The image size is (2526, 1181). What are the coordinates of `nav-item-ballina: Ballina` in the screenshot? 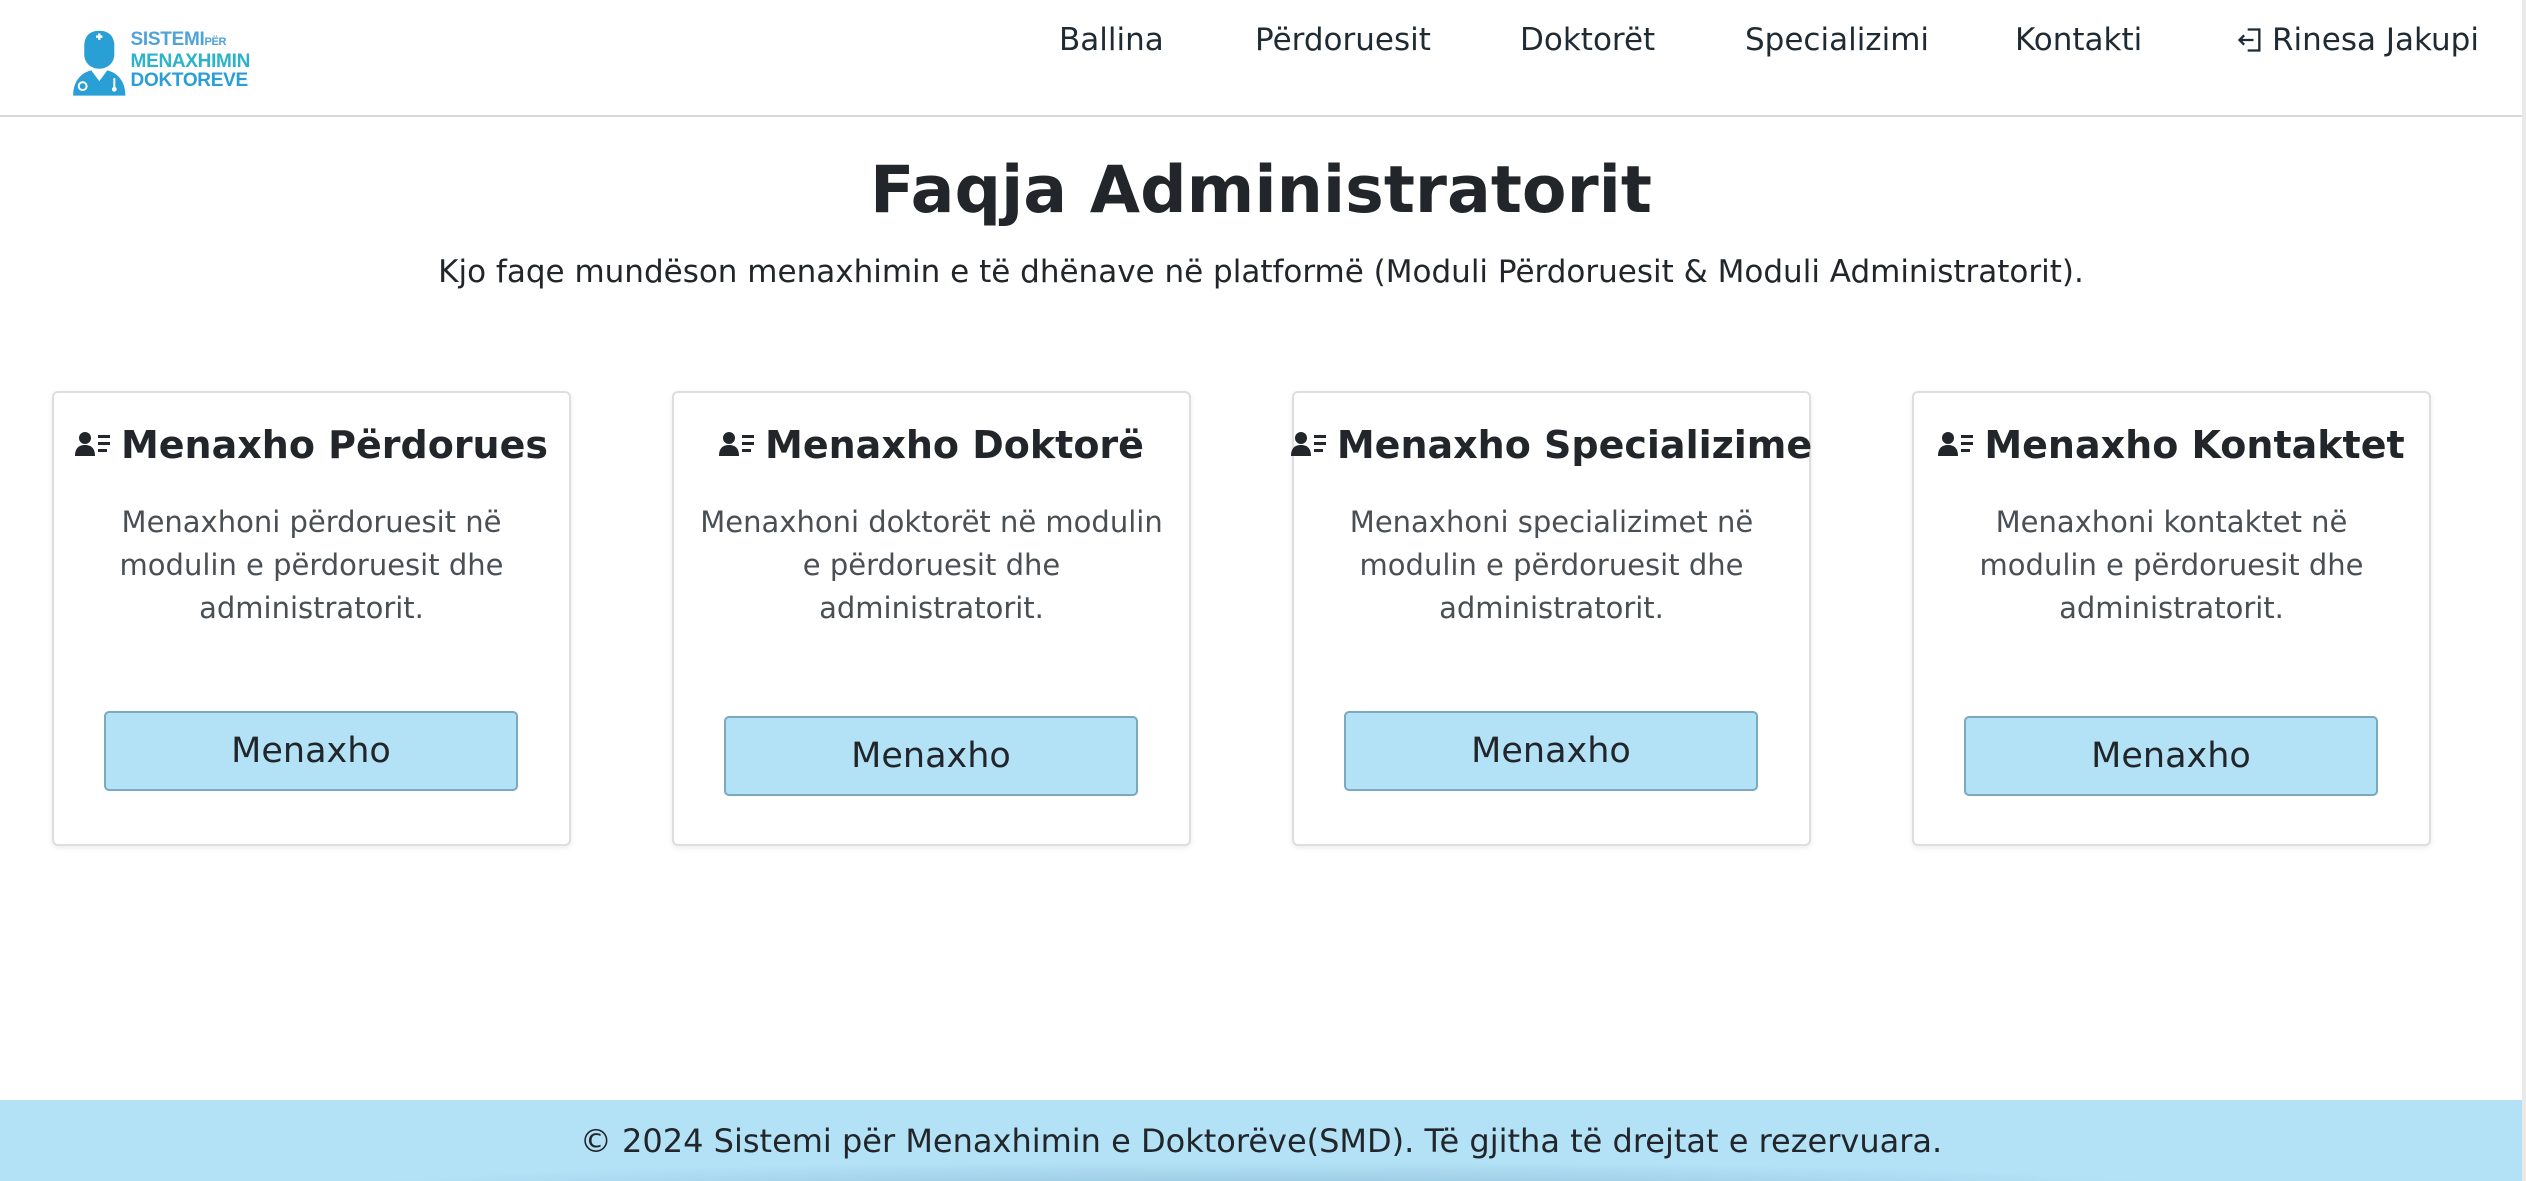 It's located at (1111, 40).